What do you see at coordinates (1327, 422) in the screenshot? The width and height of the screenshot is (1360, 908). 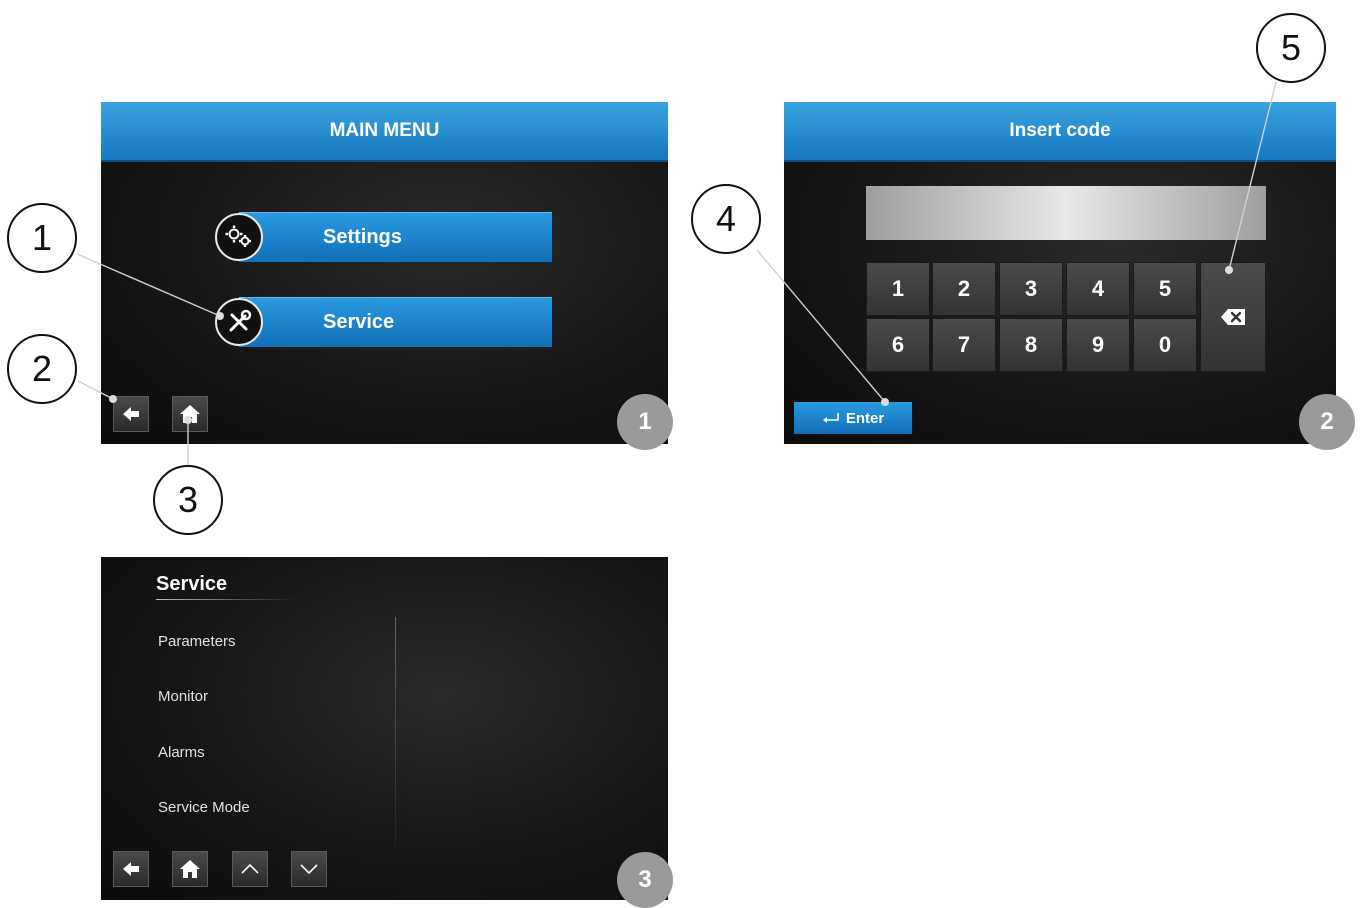 I see `screen-badge-2: 2` at bounding box center [1327, 422].